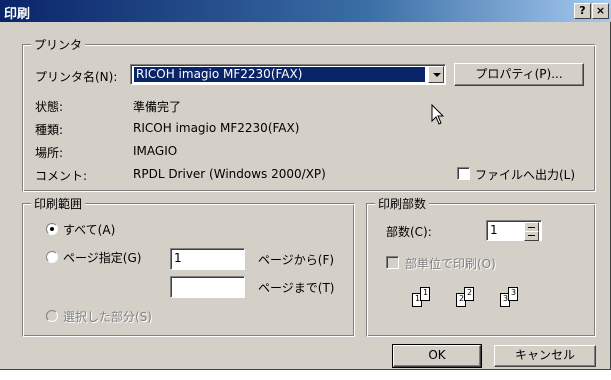 This screenshot has width=611, height=380. What do you see at coordinates (157, 107) in the screenshot?
I see `status-value: 準備完了` at bounding box center [157, 107].